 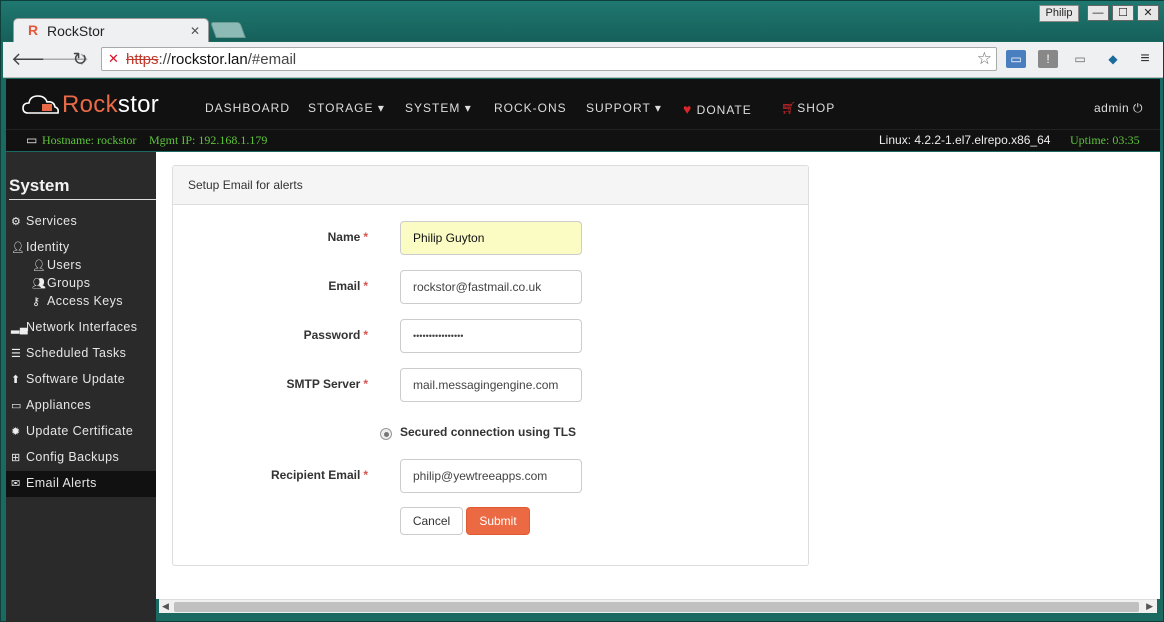 What do you see at coordinates (35, 59) in the screenshot?
I see `back-icon: 🡐` at bounding box center [35, 59].